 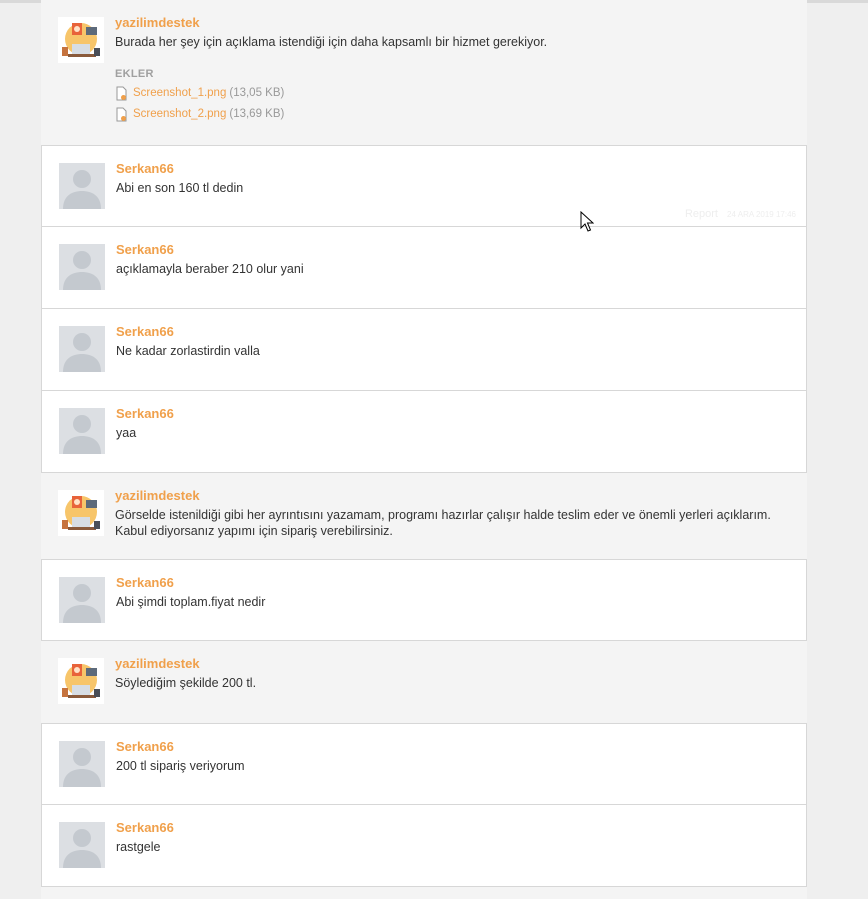 What do you see at coordinates (134, 74) in the screenshot?
I see `attachments-heading: EKLER` at bounding box center [134, 74].